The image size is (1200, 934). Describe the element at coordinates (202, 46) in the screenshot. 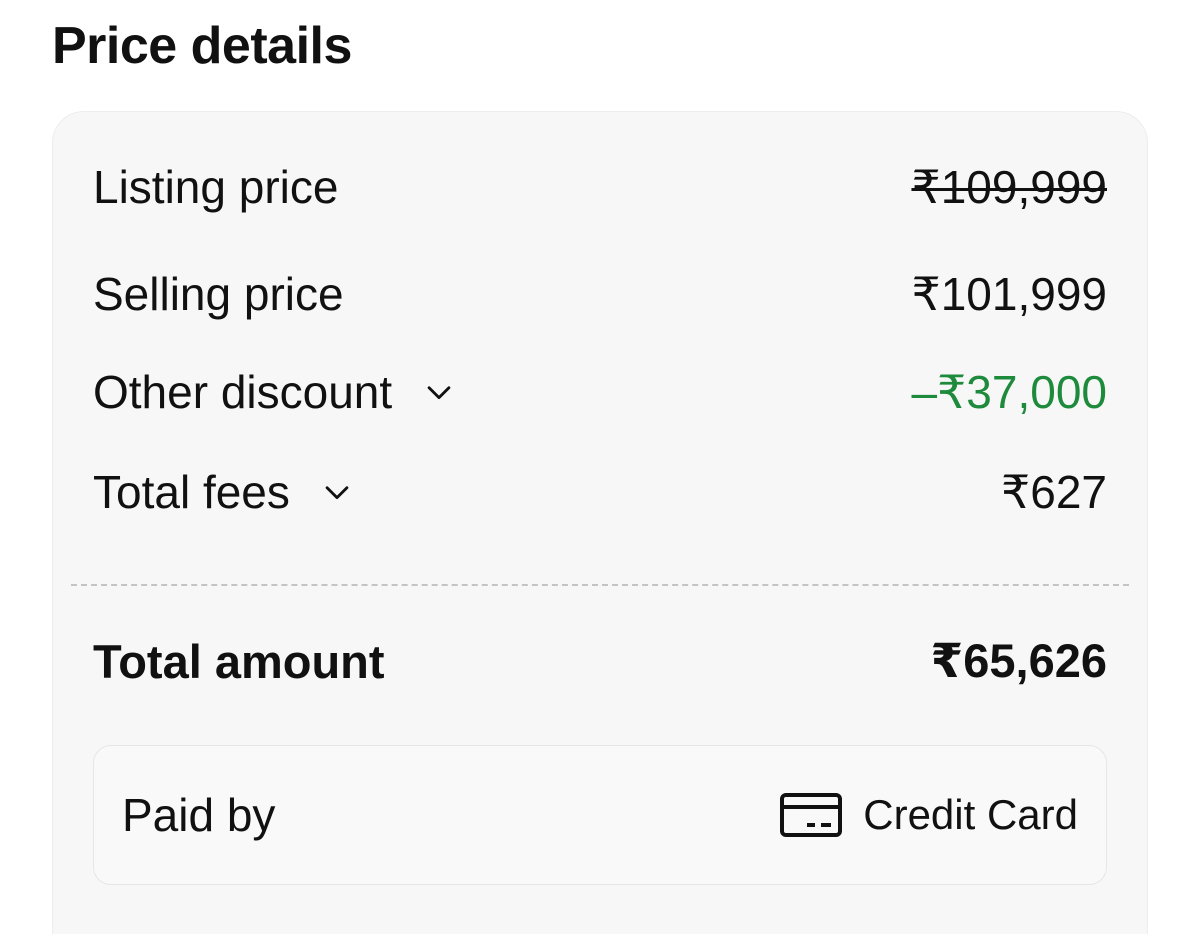

I see `page-title: Price details` at that location.